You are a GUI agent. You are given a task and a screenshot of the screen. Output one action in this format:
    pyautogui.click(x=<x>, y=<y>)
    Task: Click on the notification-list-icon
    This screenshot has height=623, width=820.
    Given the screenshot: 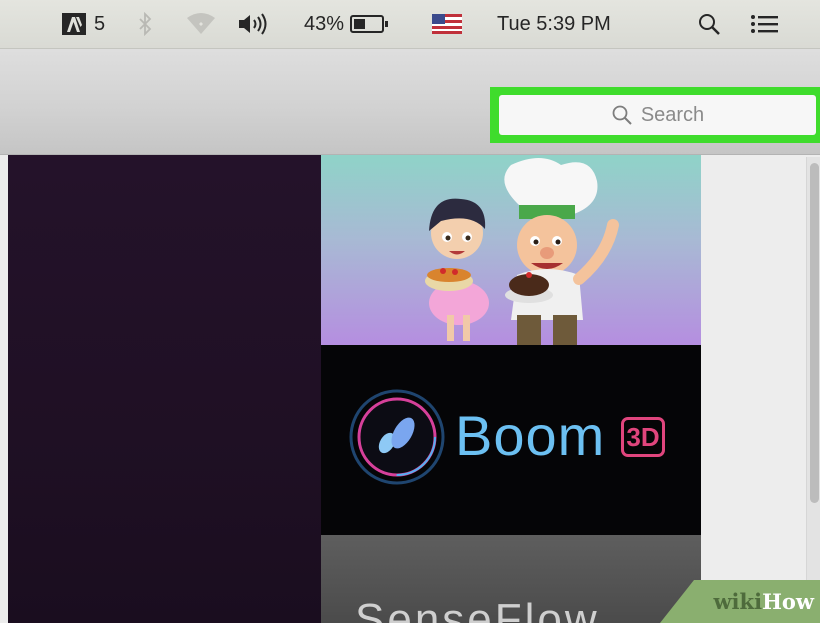 What is the action you would take?
    pyautogui.click(x=765, y=24)
    